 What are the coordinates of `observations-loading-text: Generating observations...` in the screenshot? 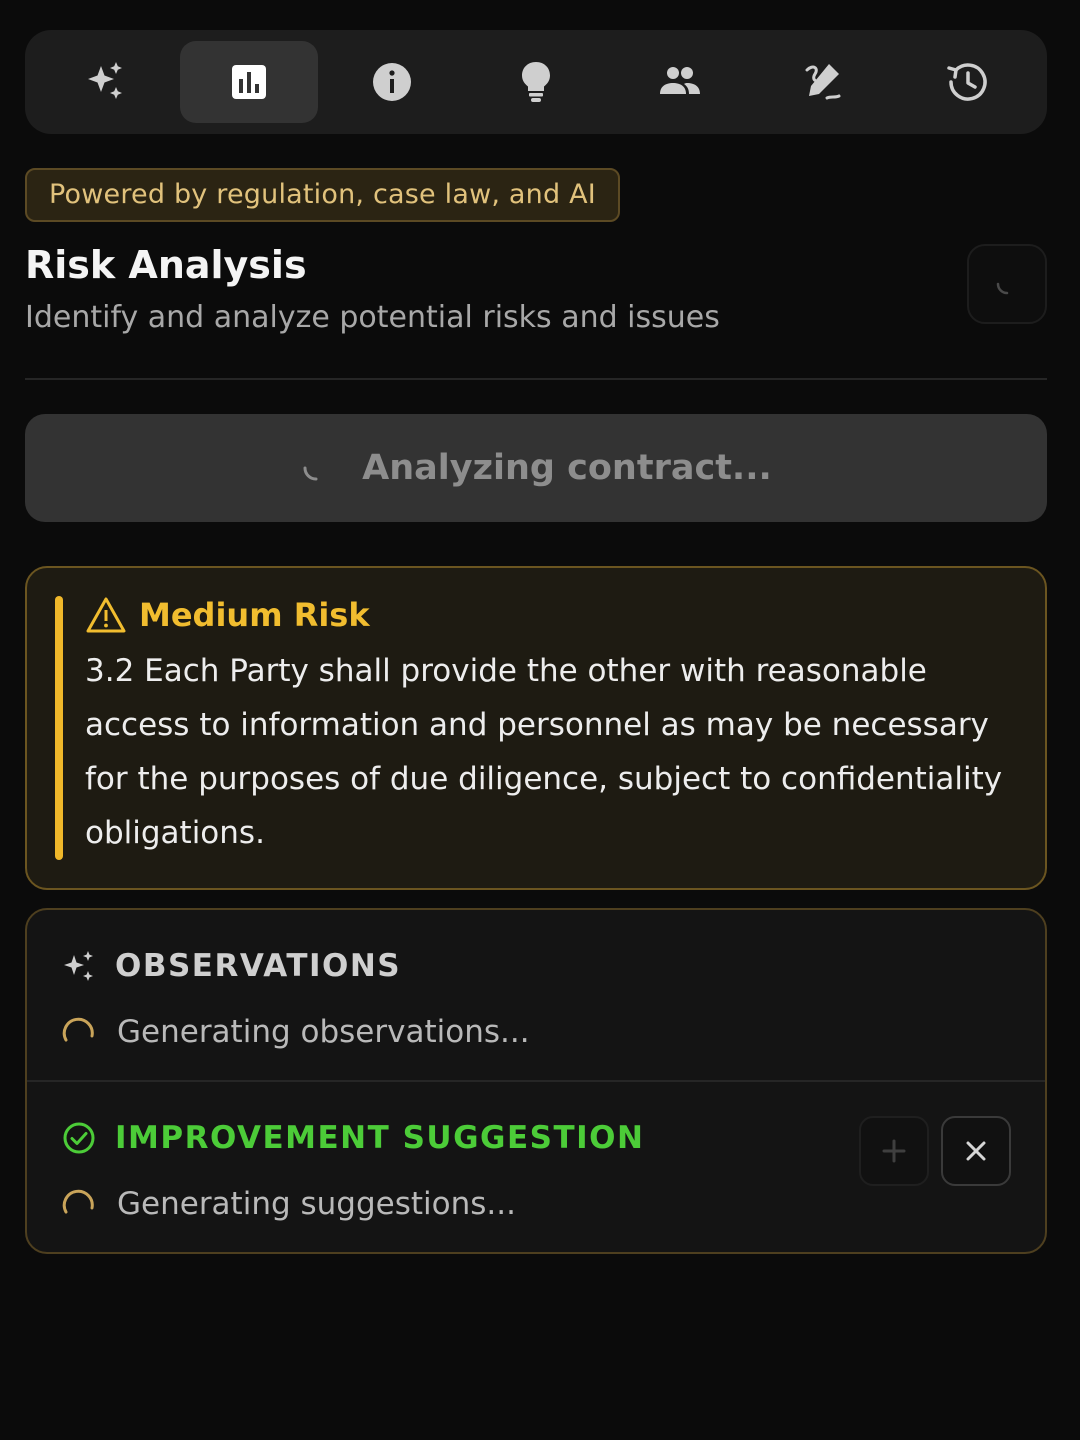 It's located at (323, 1032).